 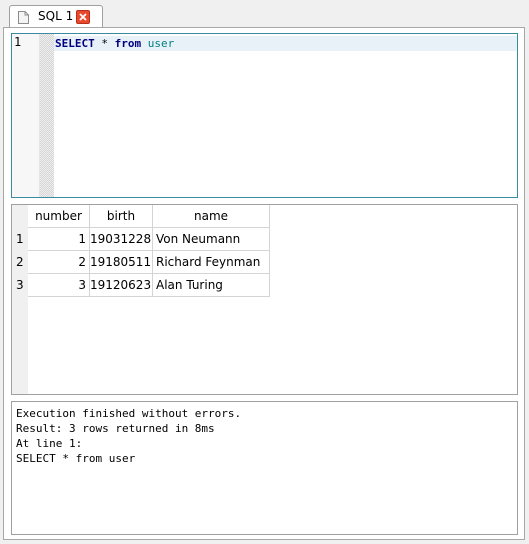 What do you see at coordinates (20, 239) in the screenshot?
I see `row-number: 1` at bounding box center [20, 239].